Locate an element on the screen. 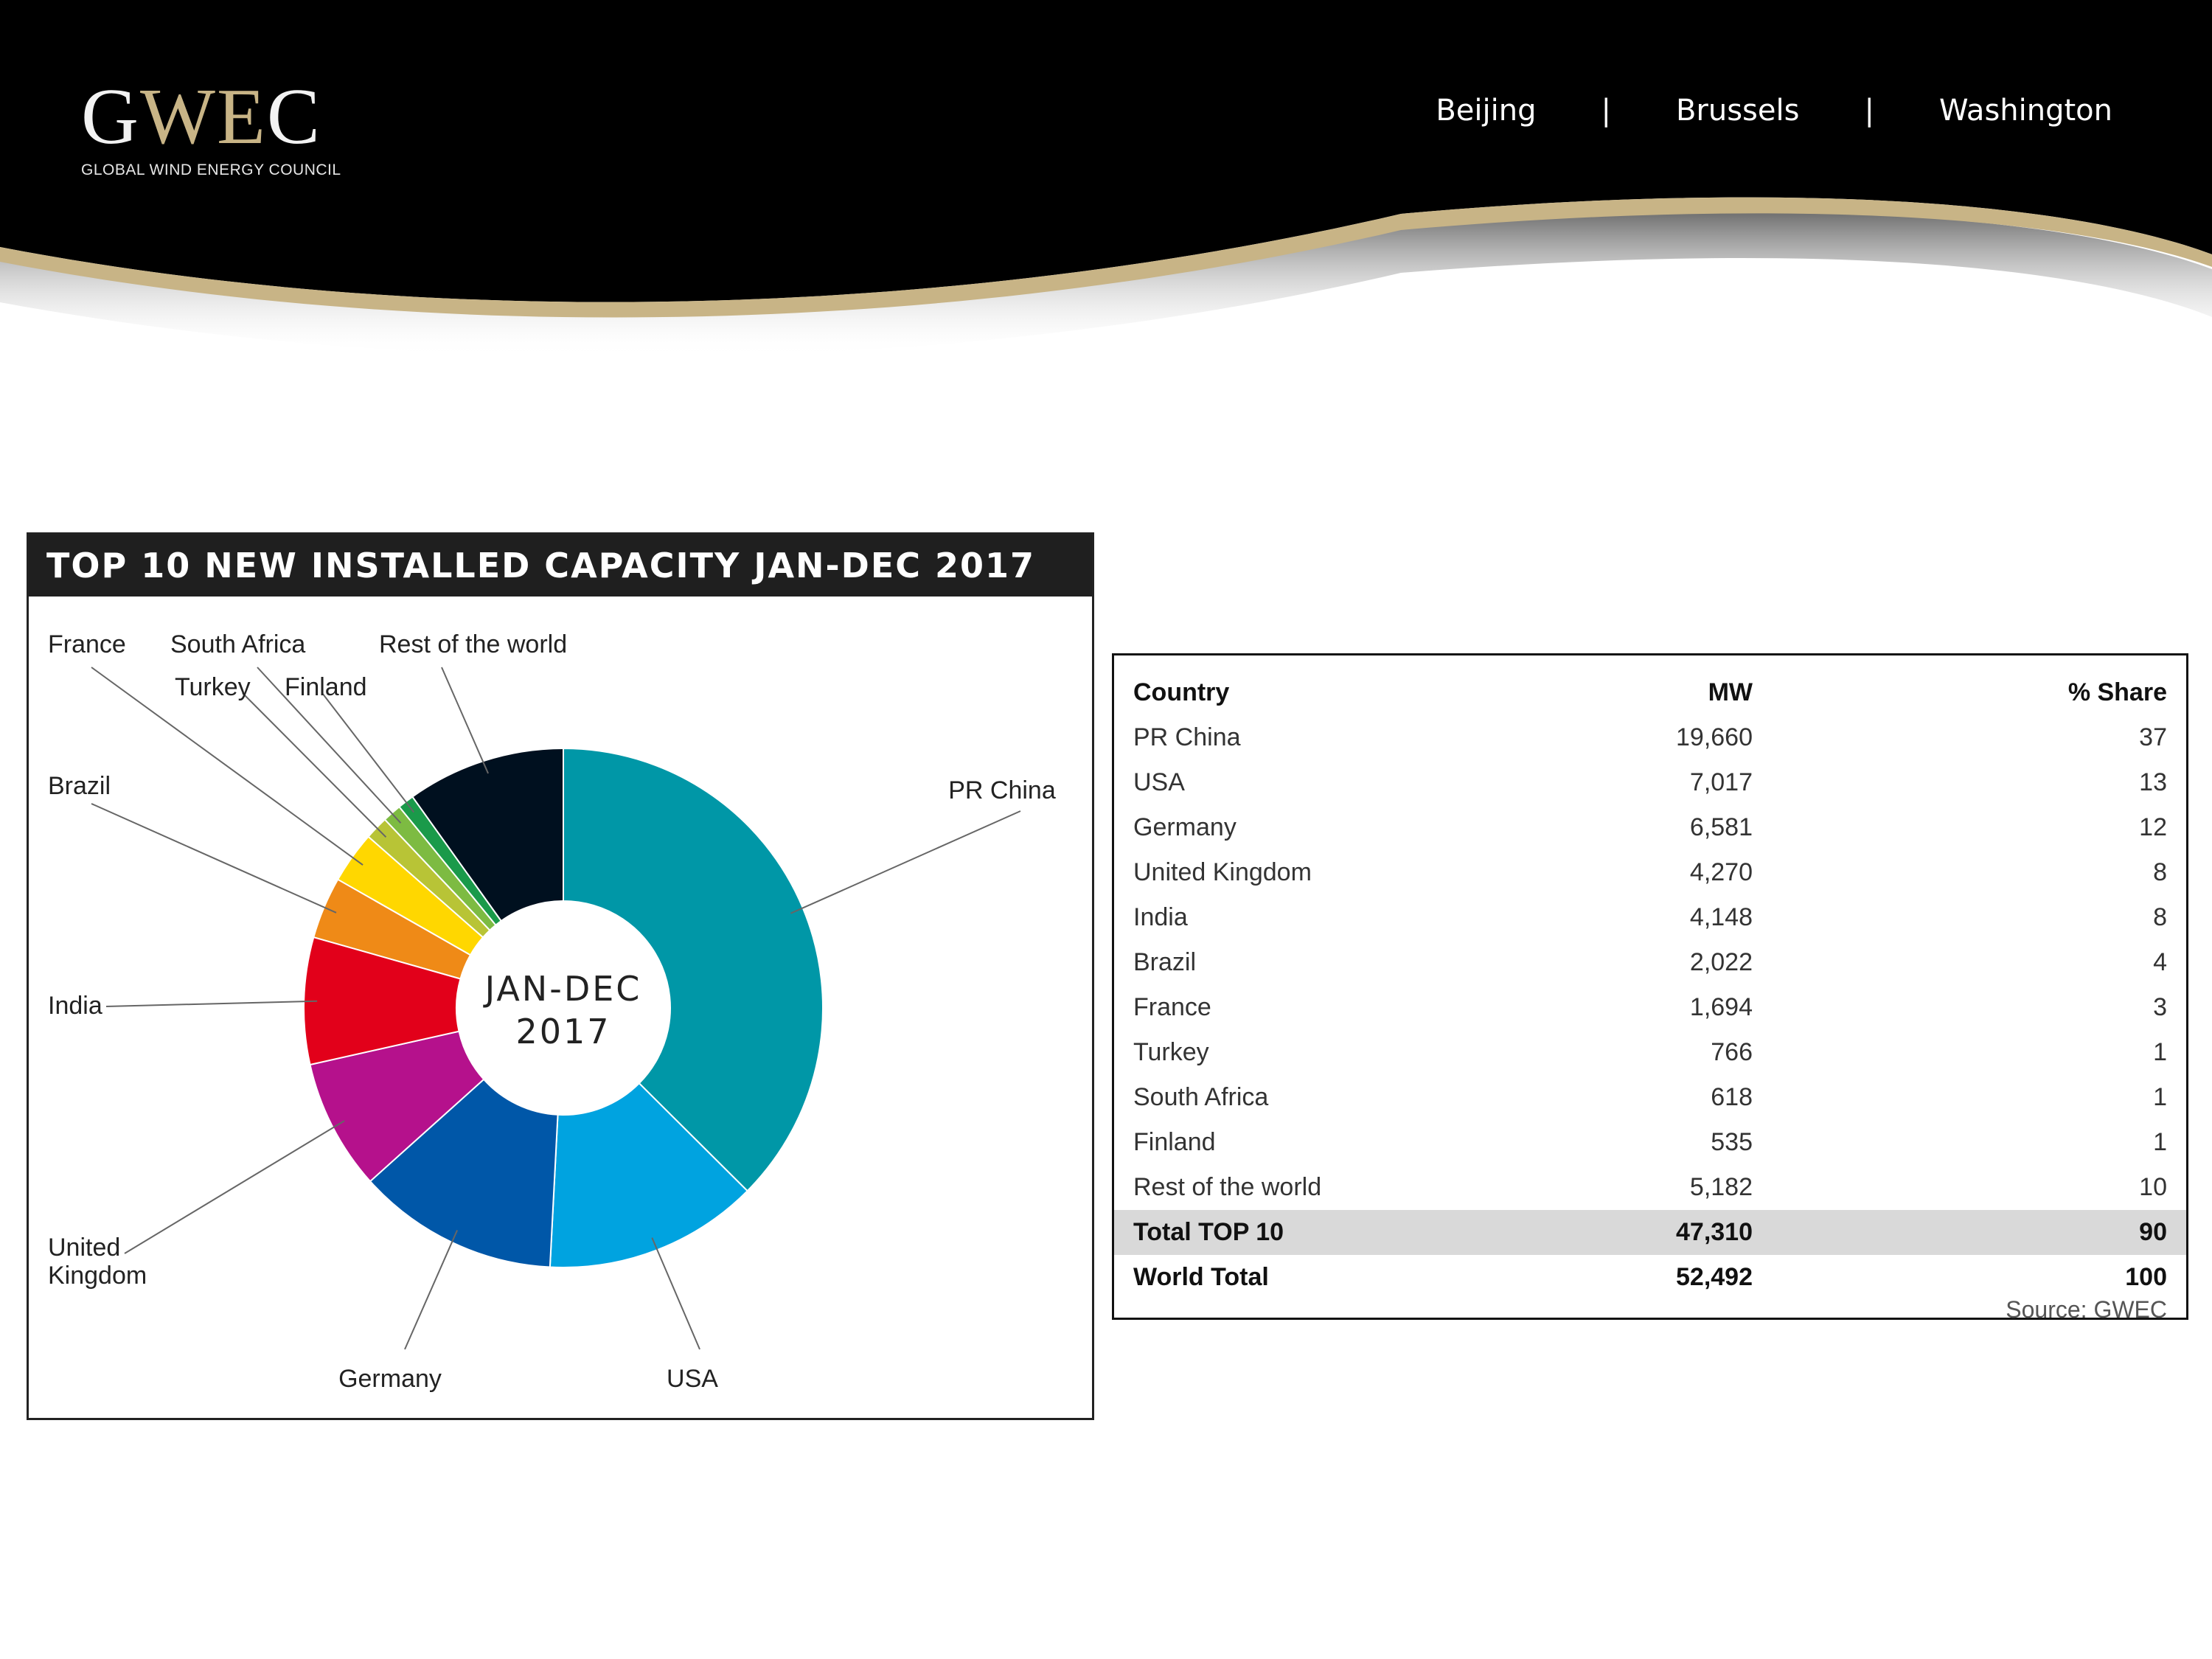 This screenshot has height=1659, width=2212. gwec-logo: GWEC GLOBAL WIND ENERGY COUNCIL is located at coordinates (211, 126).